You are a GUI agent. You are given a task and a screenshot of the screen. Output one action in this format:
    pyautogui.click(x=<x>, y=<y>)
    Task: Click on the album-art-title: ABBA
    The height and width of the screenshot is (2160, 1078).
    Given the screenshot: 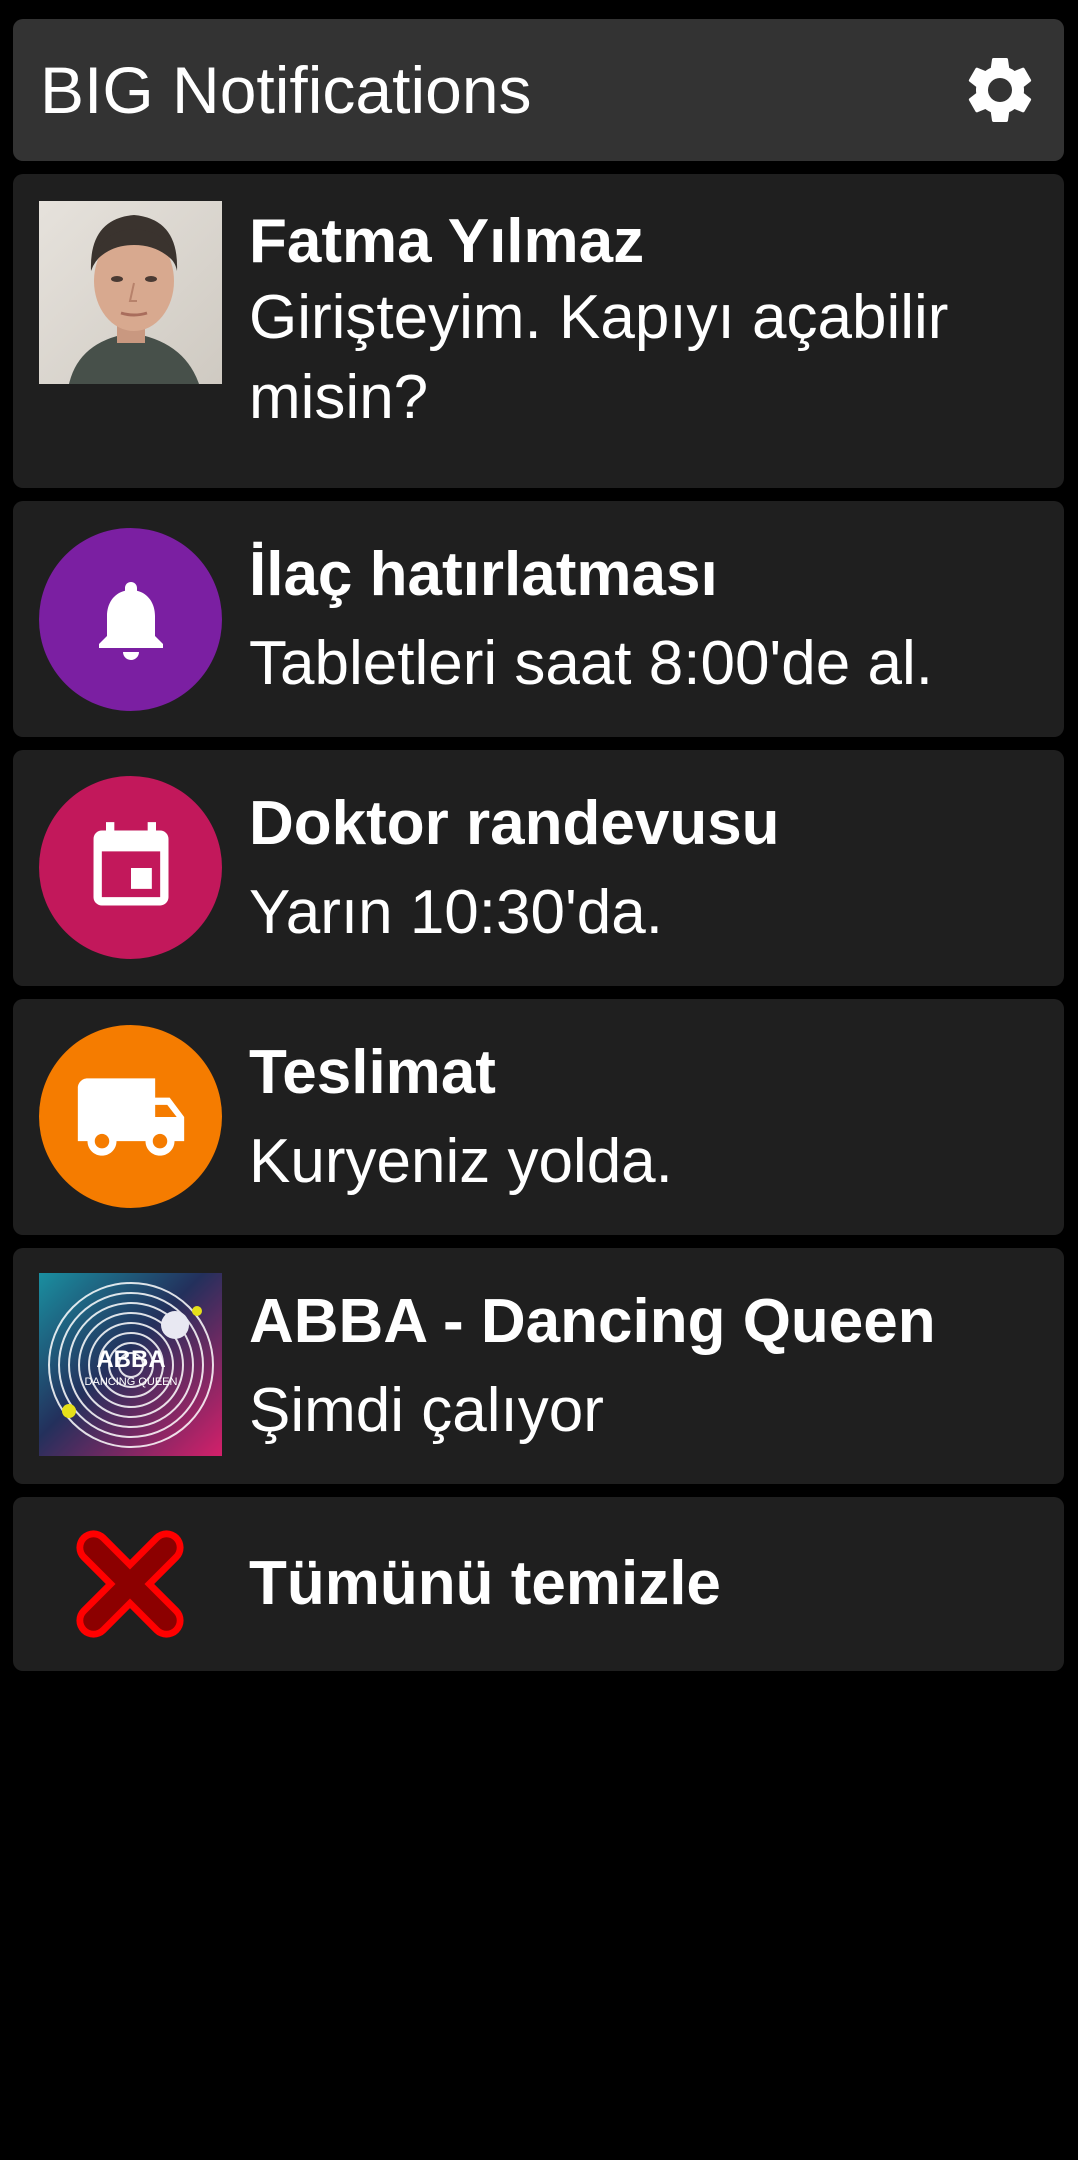 What is the action you would take?
    pyautogui.click(x=130, y=1359)
    